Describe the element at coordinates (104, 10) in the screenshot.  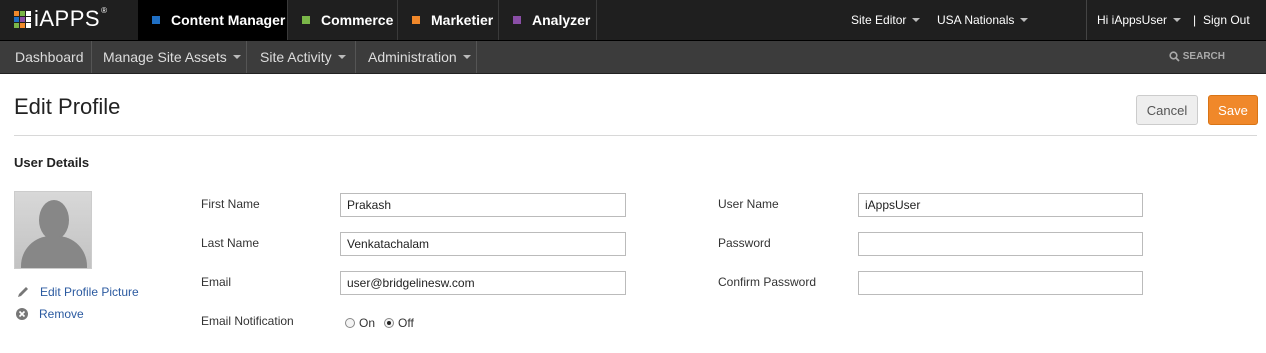
I see `logo-registered-mark: ®` at that location.